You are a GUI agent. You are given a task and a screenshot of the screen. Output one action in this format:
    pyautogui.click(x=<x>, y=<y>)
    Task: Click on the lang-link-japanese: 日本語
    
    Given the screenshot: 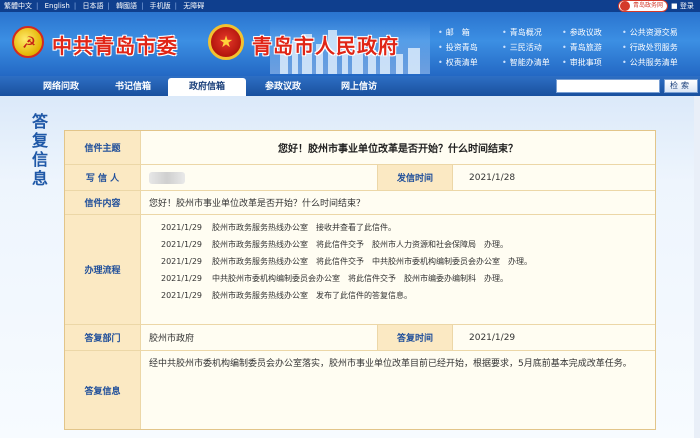 What is the action you would take?
    pyautogui.click(x=92, y=6)
    